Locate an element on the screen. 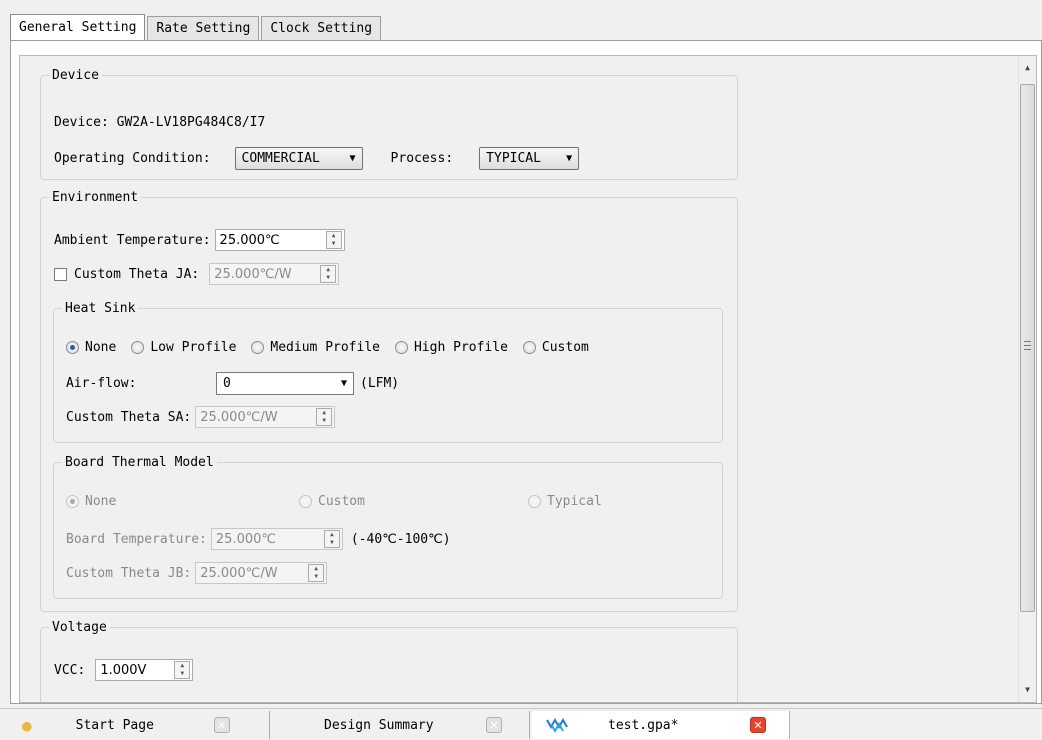 Image resolution: width=1042 pixels, height=740 pixels. heat-sink-option-none: None is located at coordinates (91, 347).